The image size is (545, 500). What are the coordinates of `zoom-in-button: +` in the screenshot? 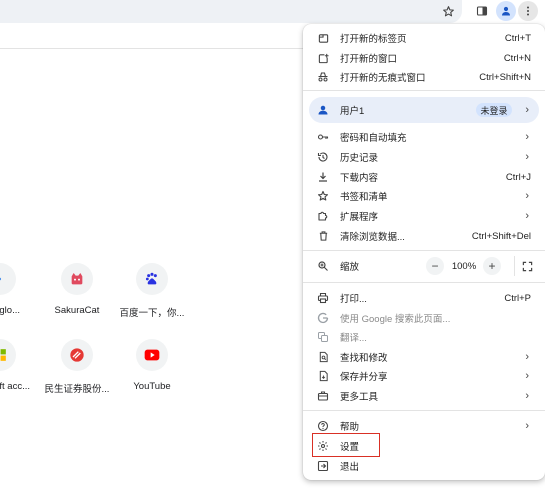 It's located at (492, 266).